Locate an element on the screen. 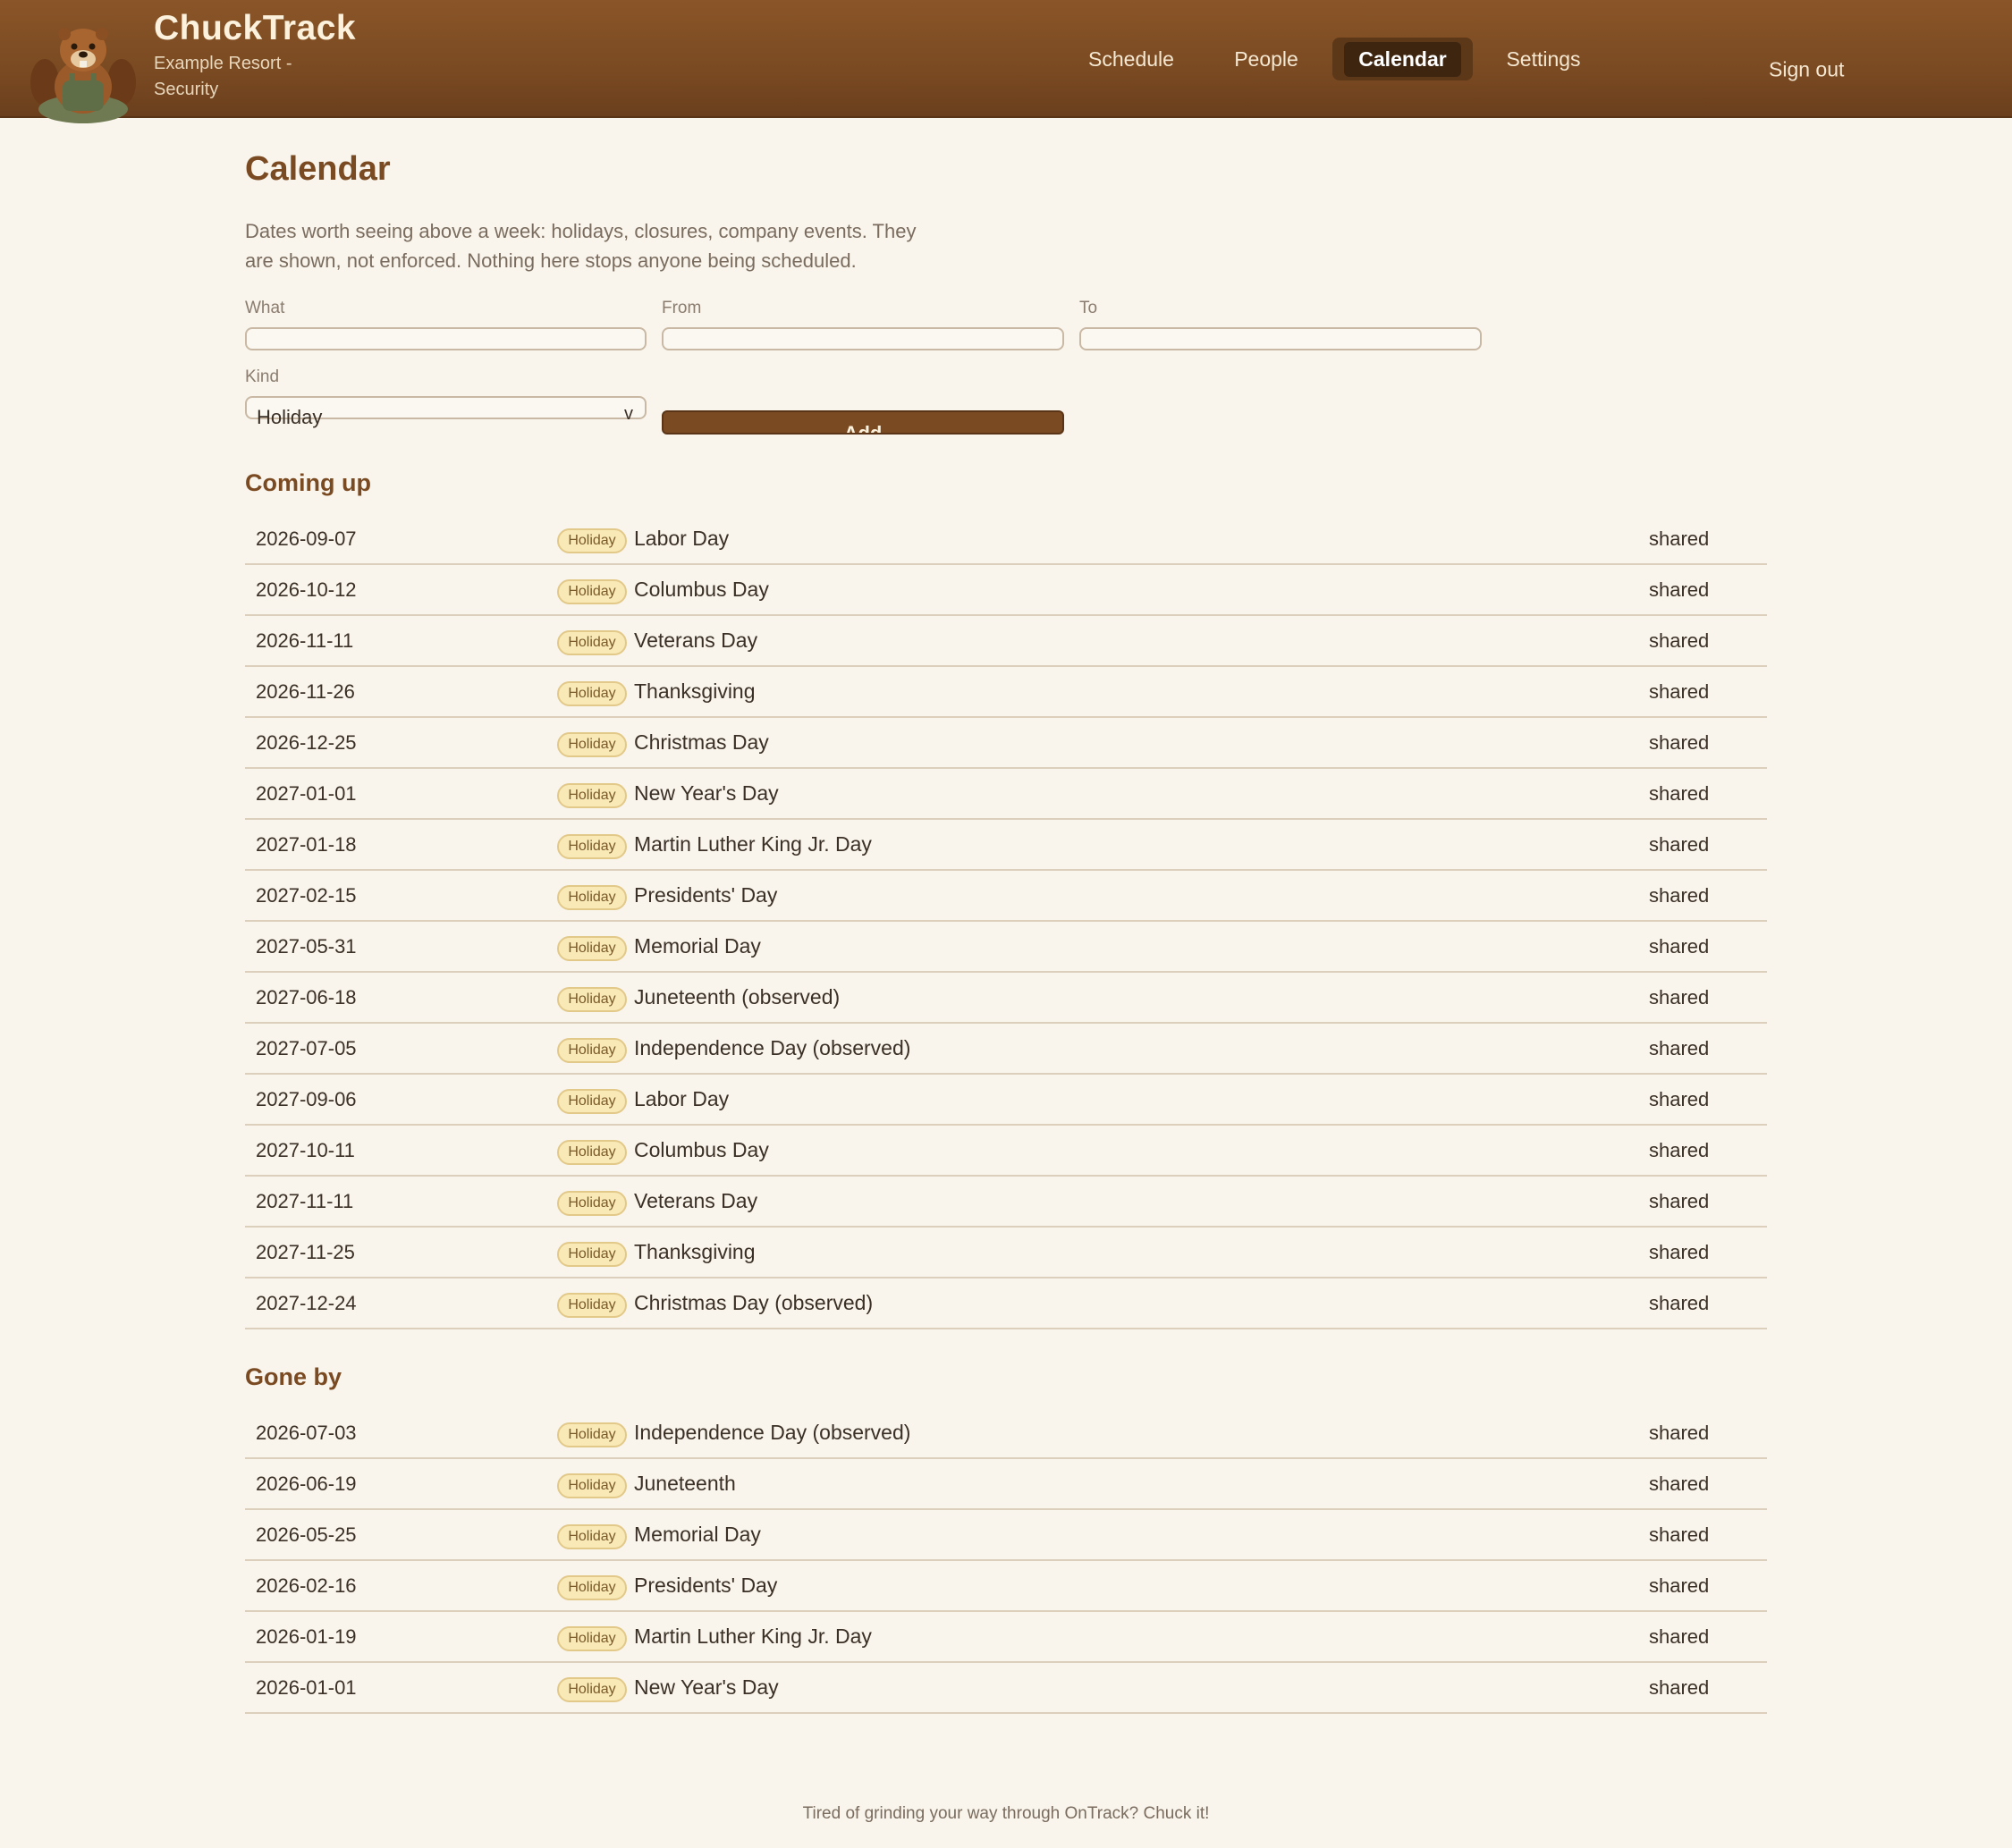  event-name: Christmas Day is located at coordinates (701, 742).